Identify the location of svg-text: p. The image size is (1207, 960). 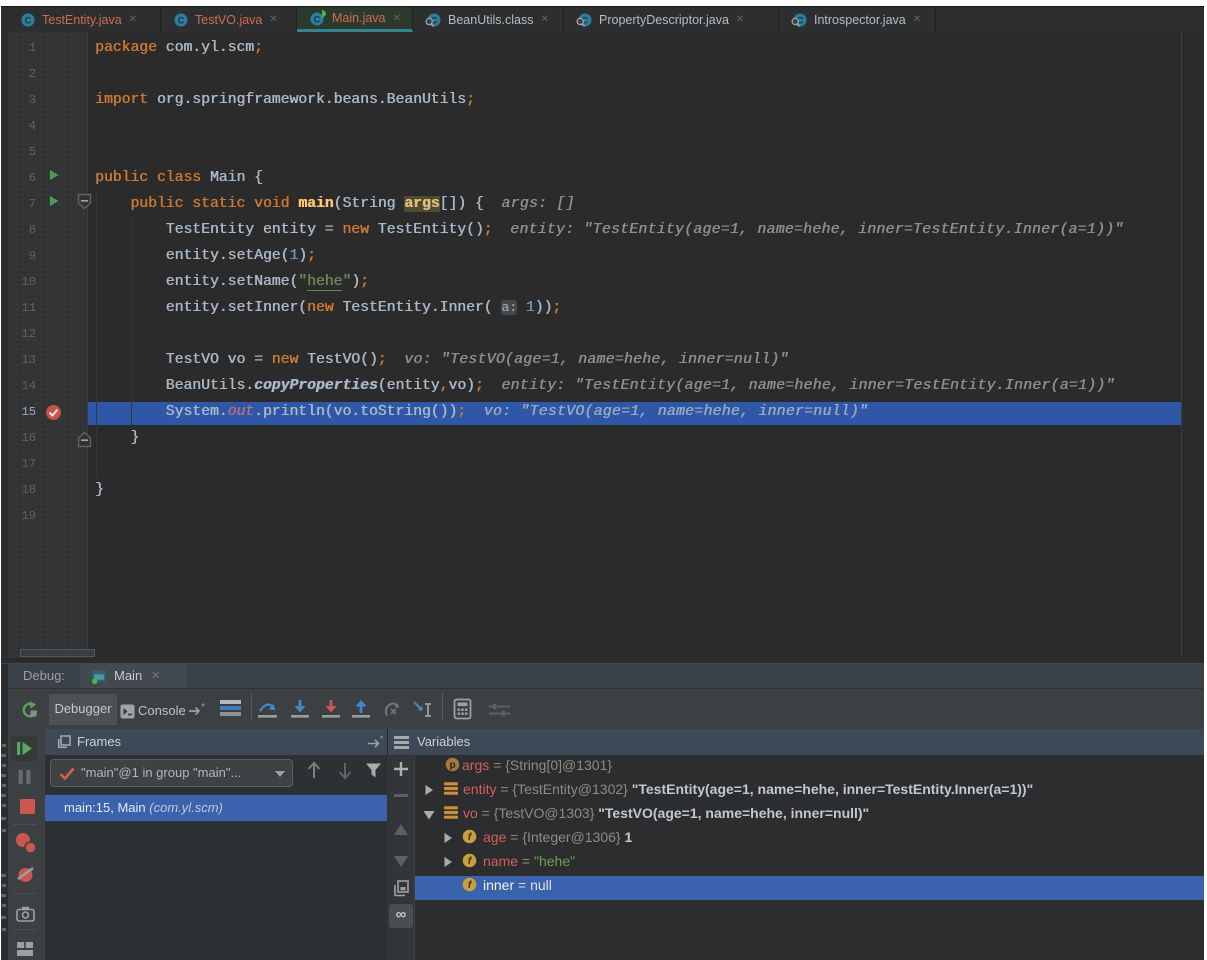
(452, 765).